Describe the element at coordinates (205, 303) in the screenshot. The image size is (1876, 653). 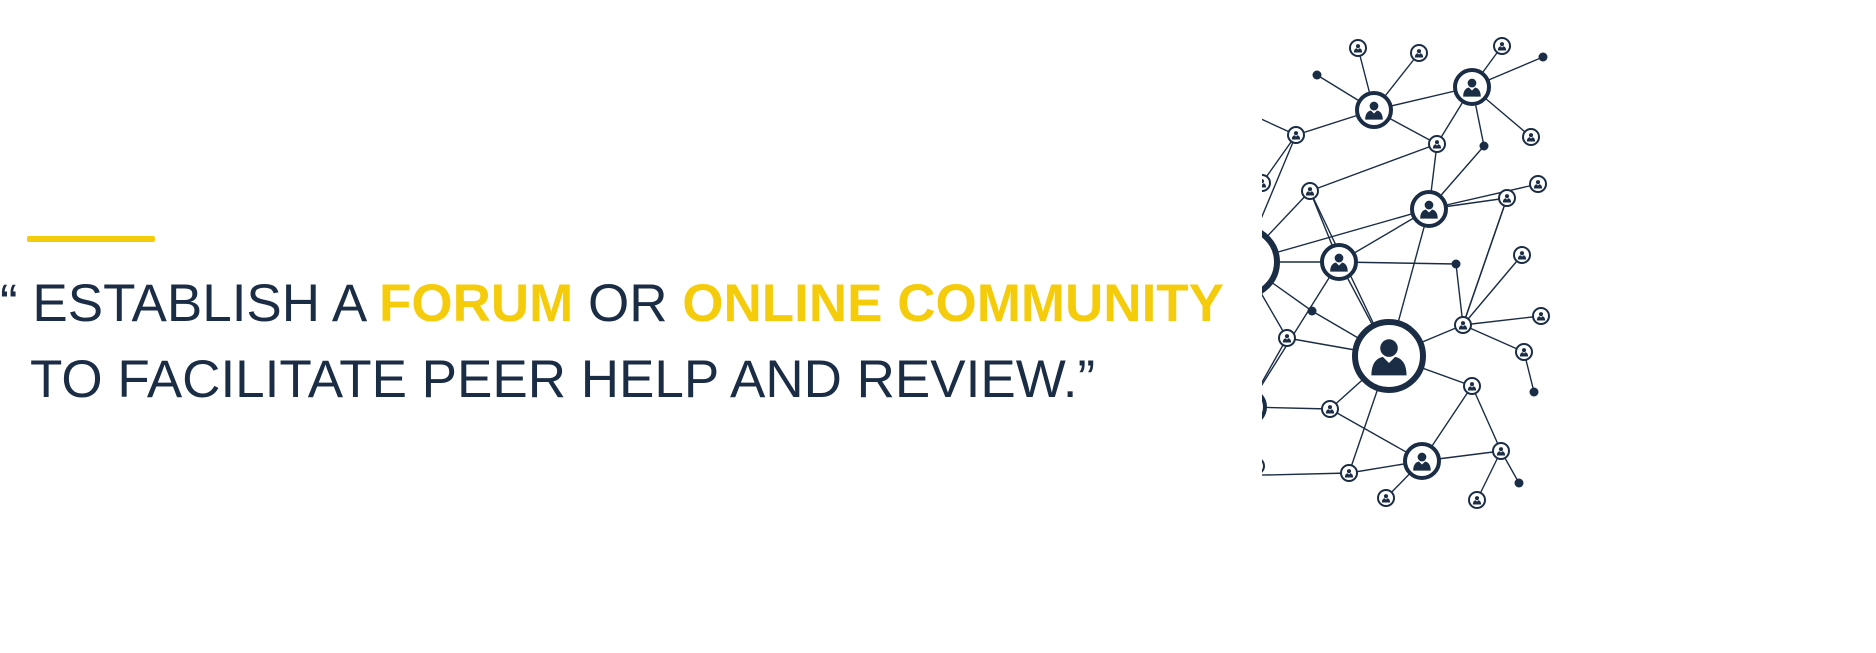
I see `quote-text-a: ESTABLISH A` at that location.